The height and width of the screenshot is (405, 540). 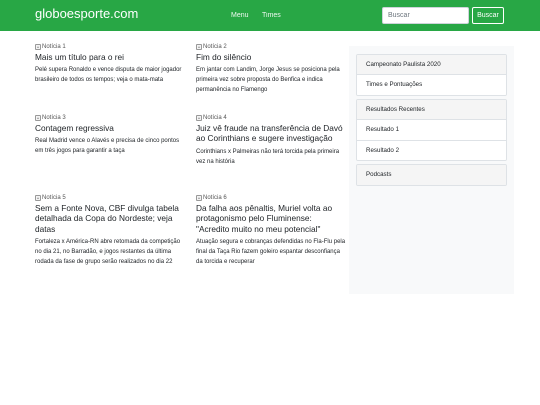 I want to click on card-header: Resultados Recentes, so click(x=431, y=110).